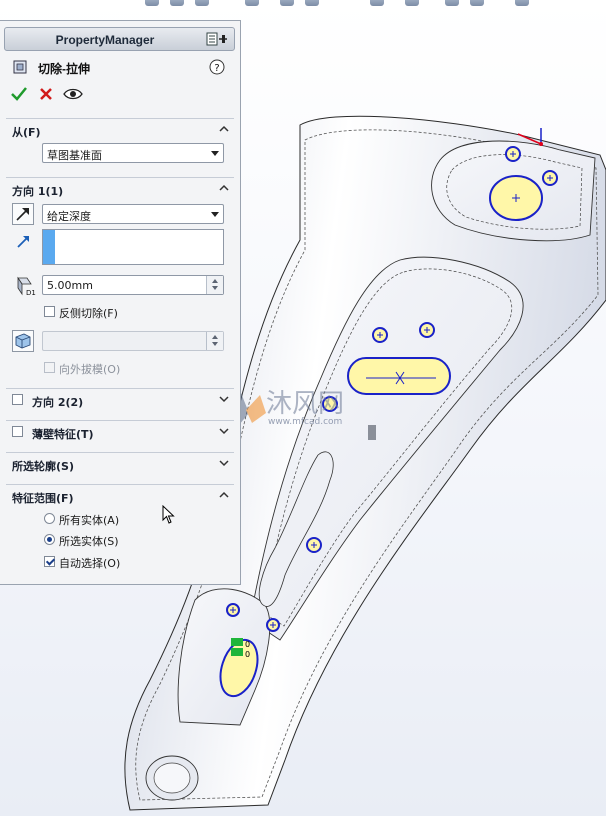  I want to click on direction2-section: 方向 2(2), so click(120, 399).